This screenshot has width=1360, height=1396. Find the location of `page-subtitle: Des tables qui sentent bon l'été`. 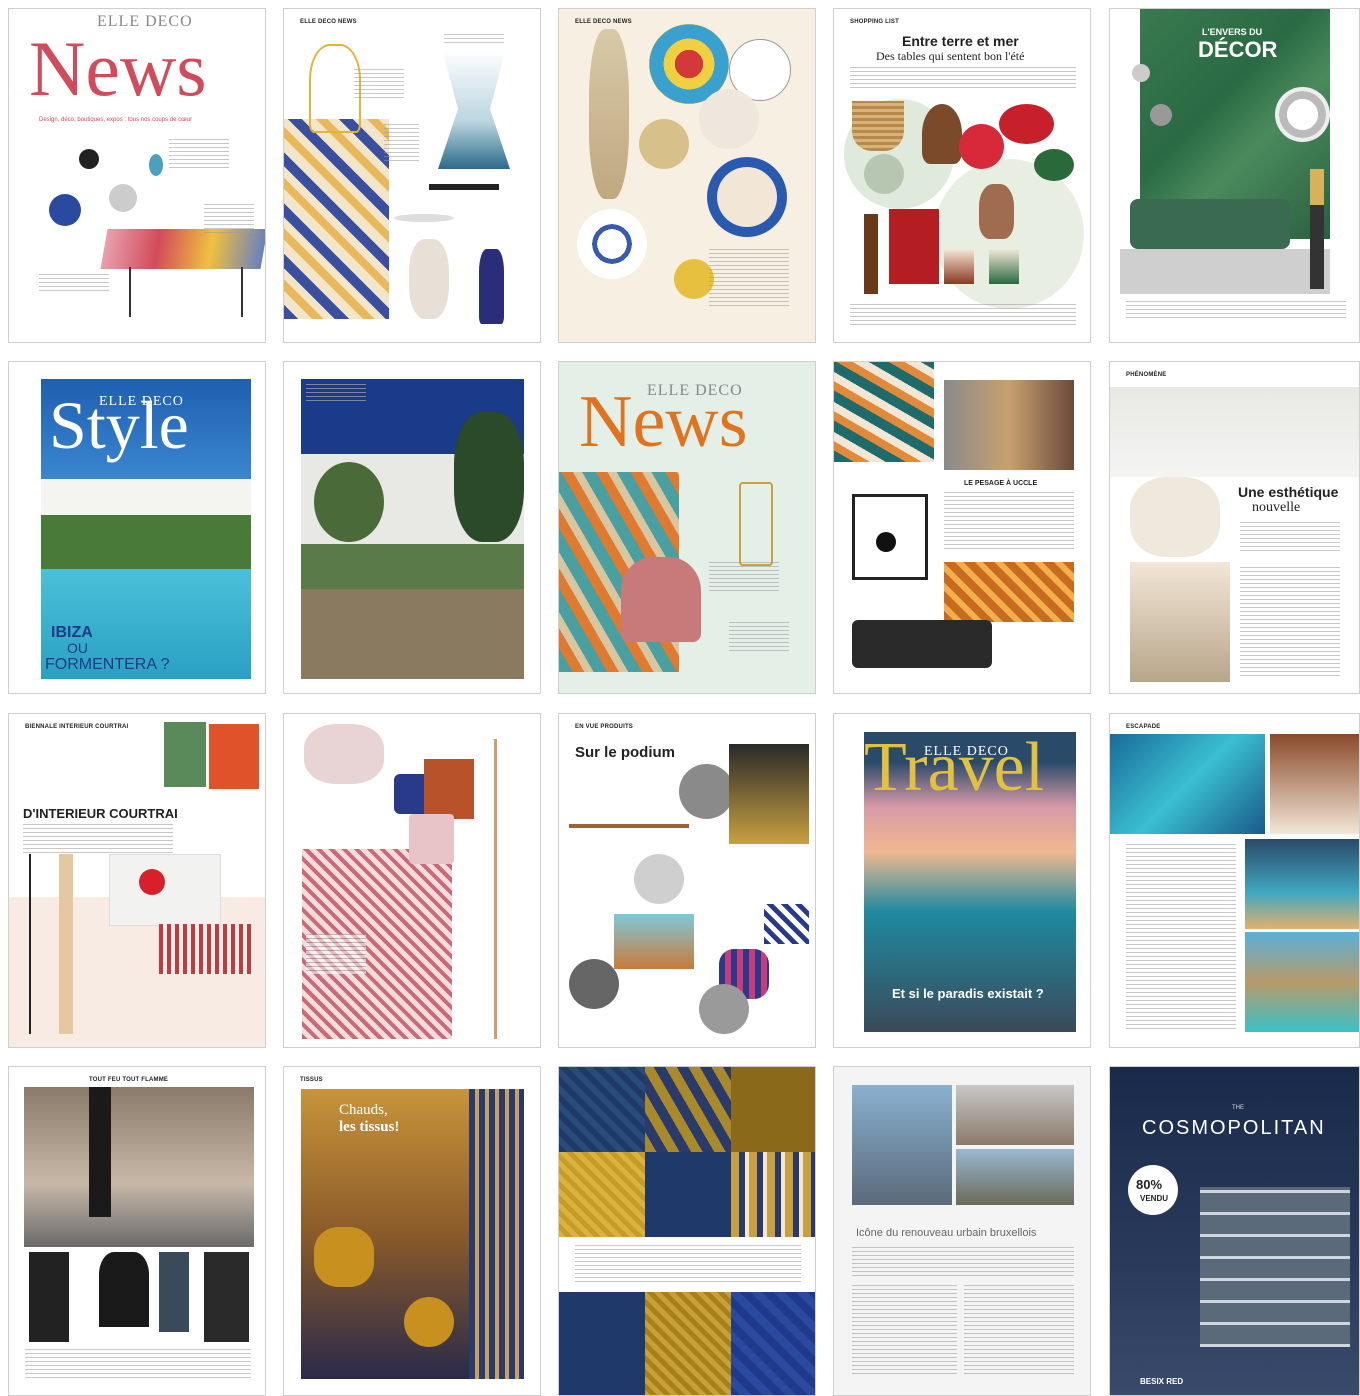

page-subtitle: Des tables qui sentent bon l'été is located at coordinates (950, 56).